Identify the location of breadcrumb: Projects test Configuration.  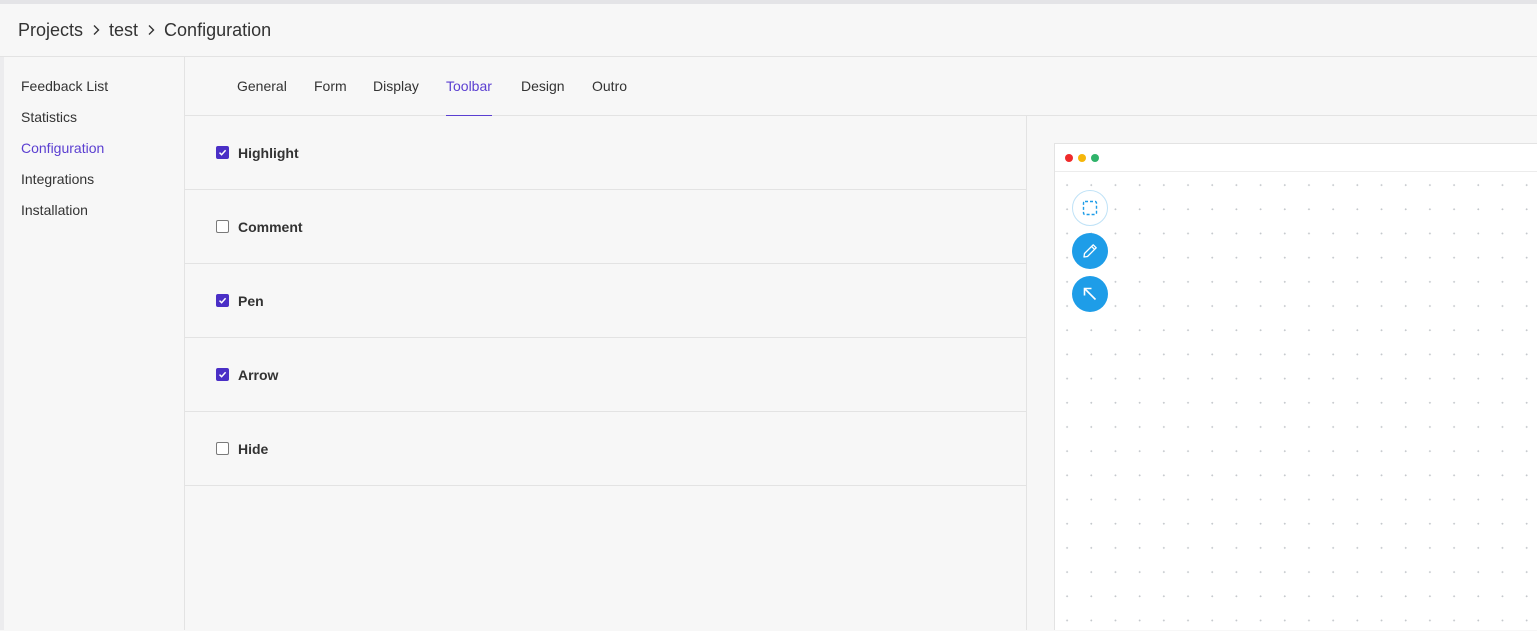
(768, 30).